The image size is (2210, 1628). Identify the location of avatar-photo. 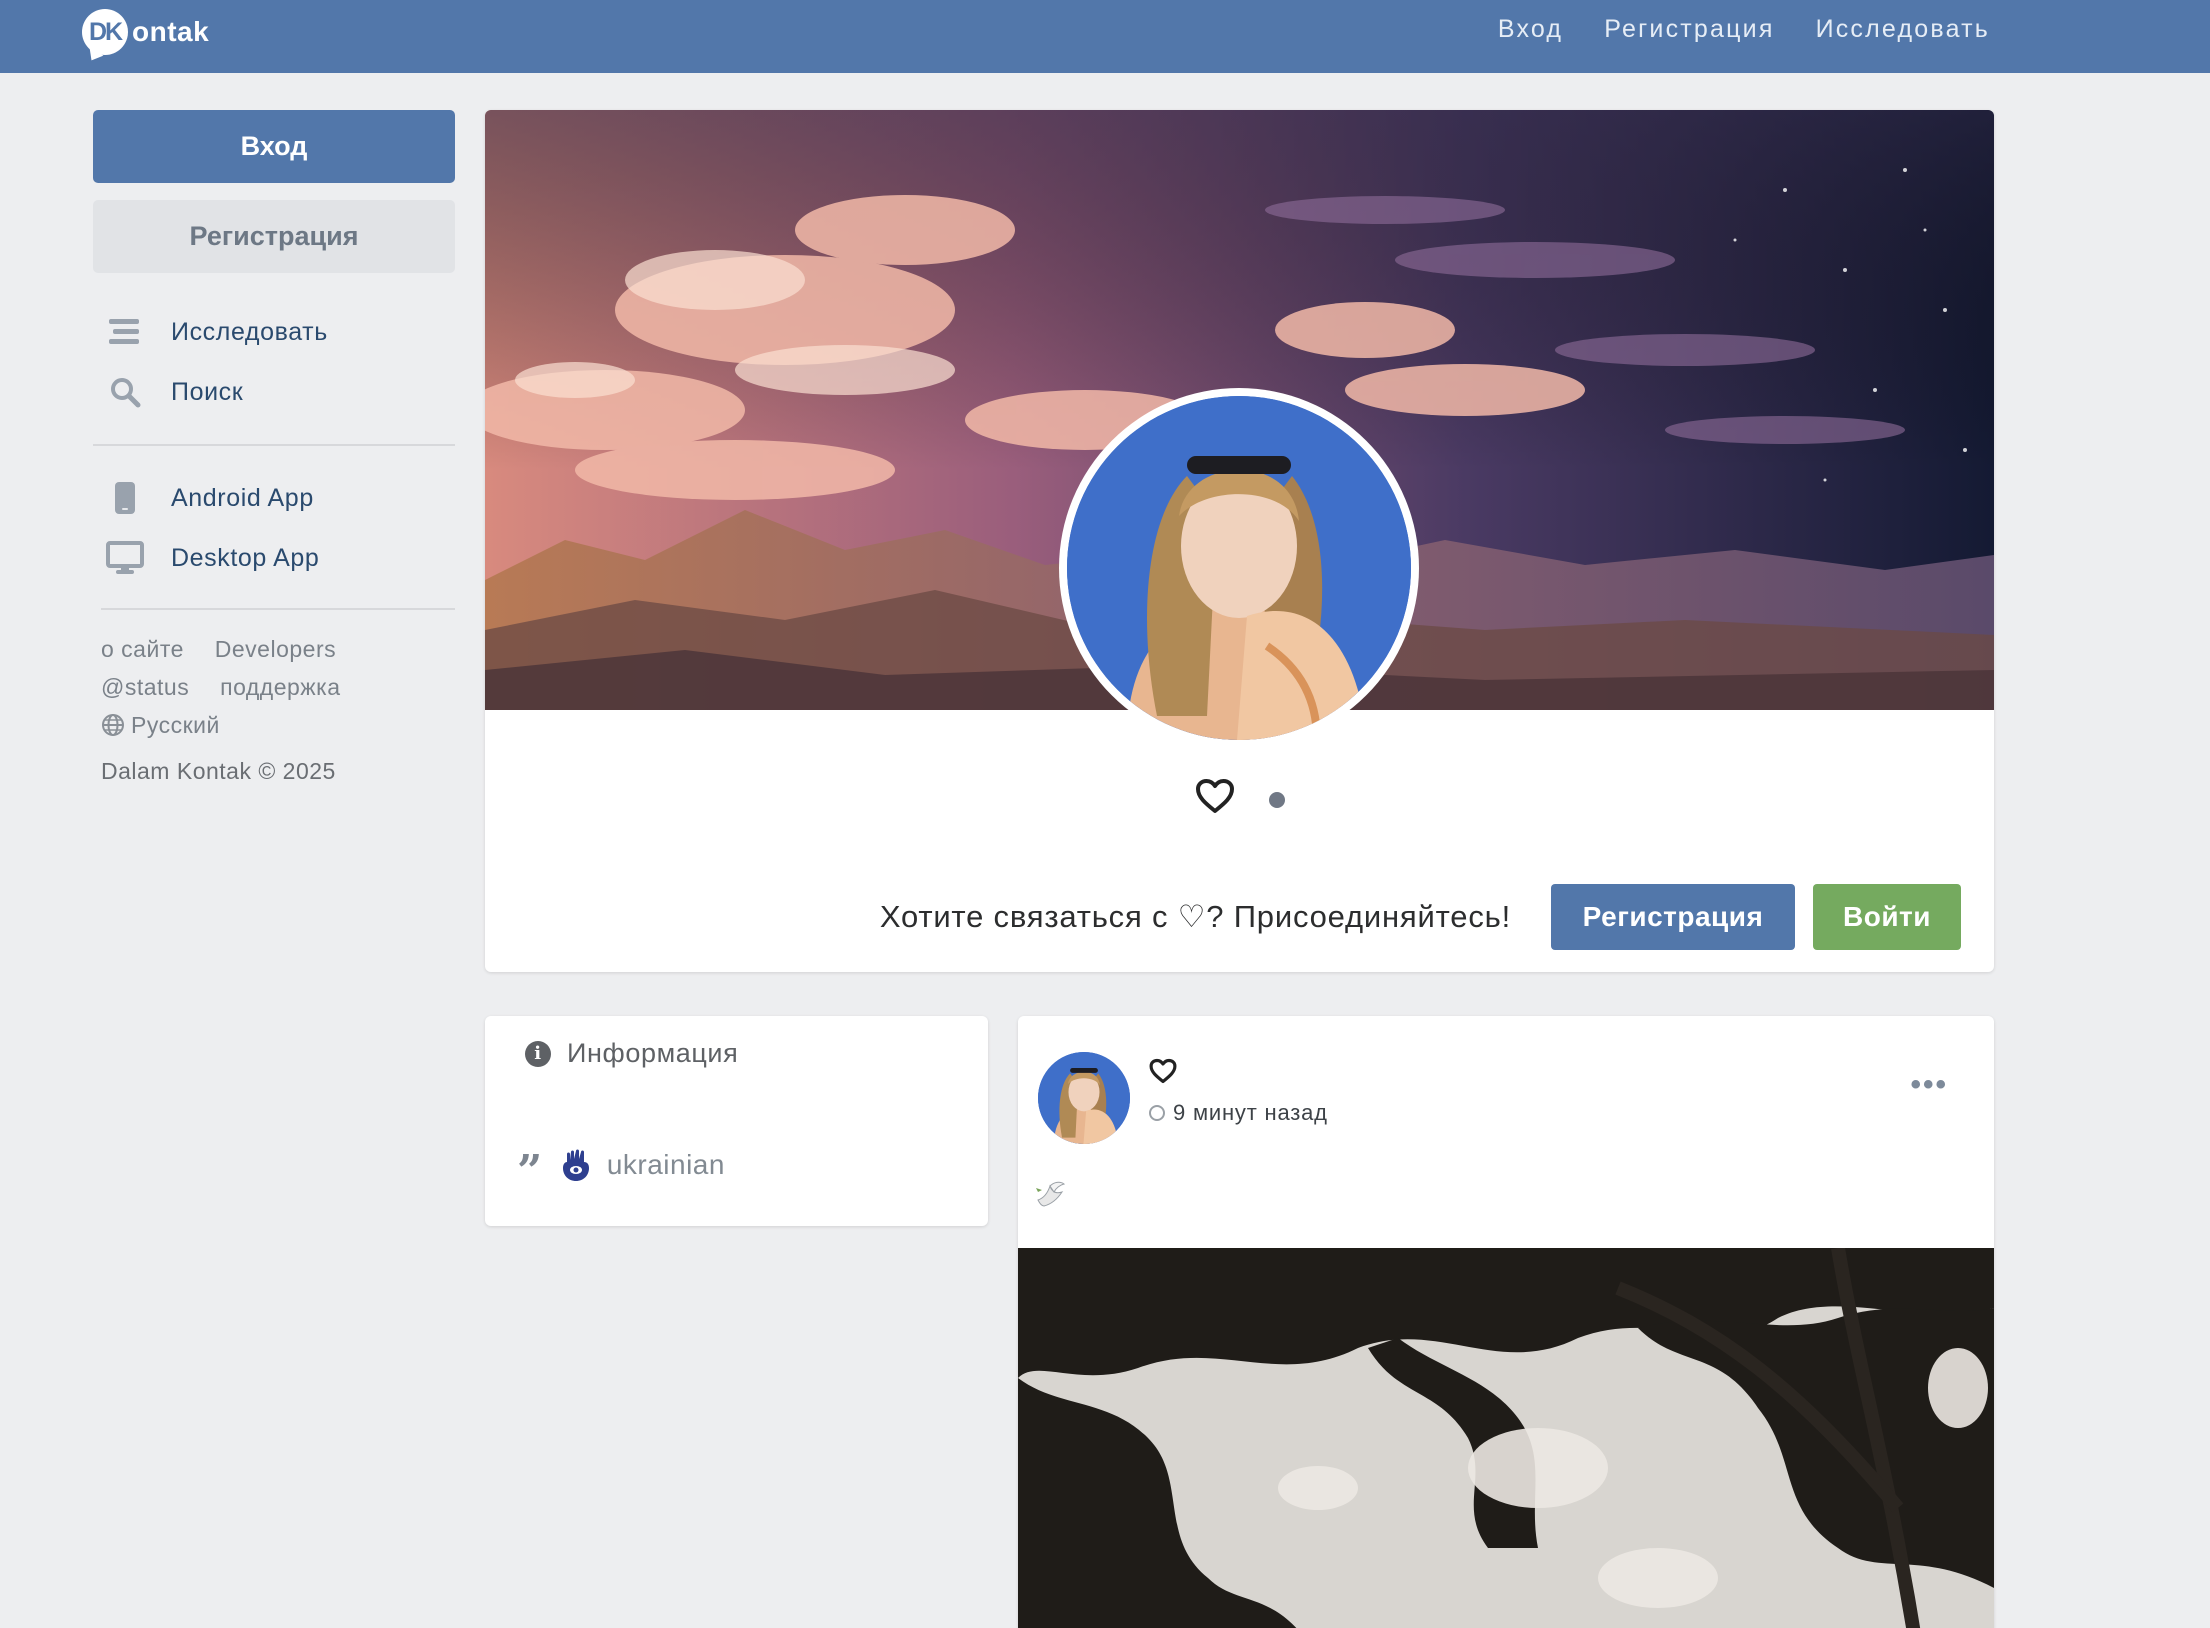
(1239, 568).